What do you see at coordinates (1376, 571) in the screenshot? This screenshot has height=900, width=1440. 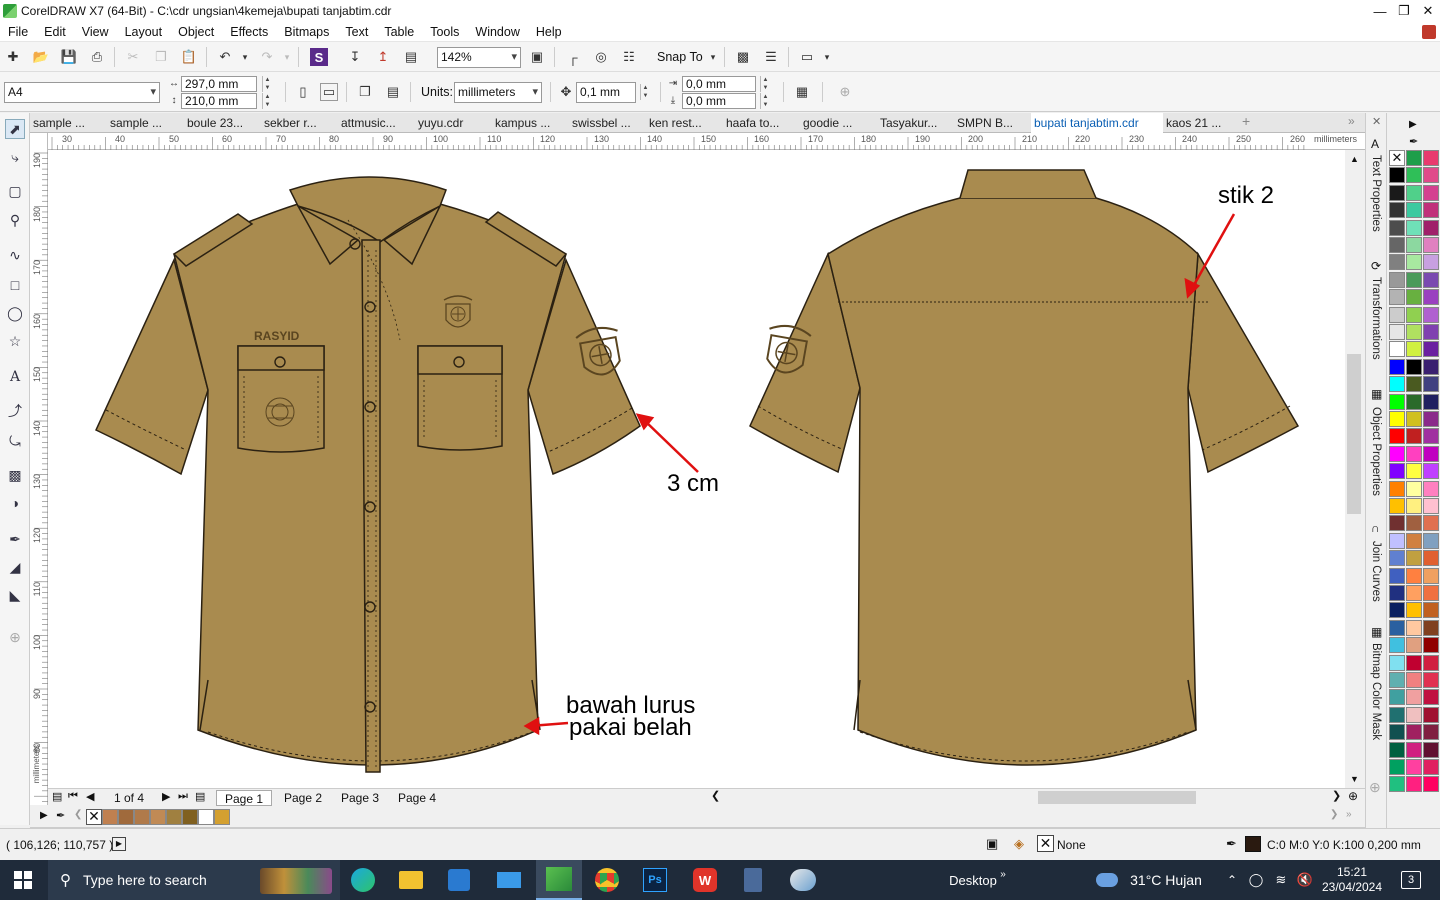 I see `docker-join-curves: Join Curves` at bounding box center [1376, 571].